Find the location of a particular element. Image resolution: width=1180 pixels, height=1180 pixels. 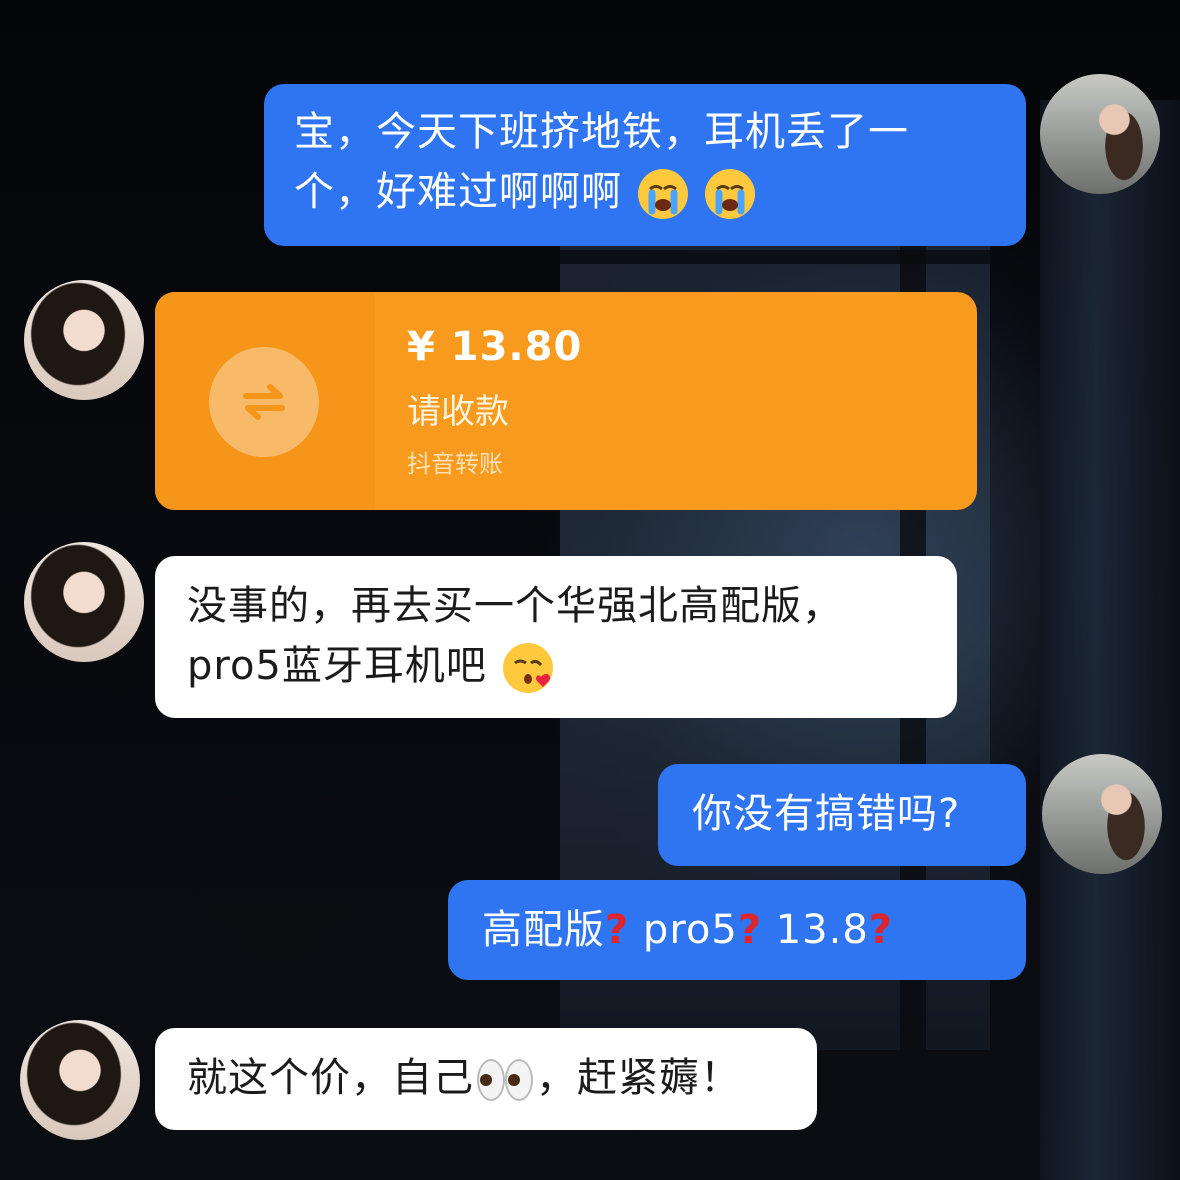

eyes-icon is located at coordinates (505, 1080).